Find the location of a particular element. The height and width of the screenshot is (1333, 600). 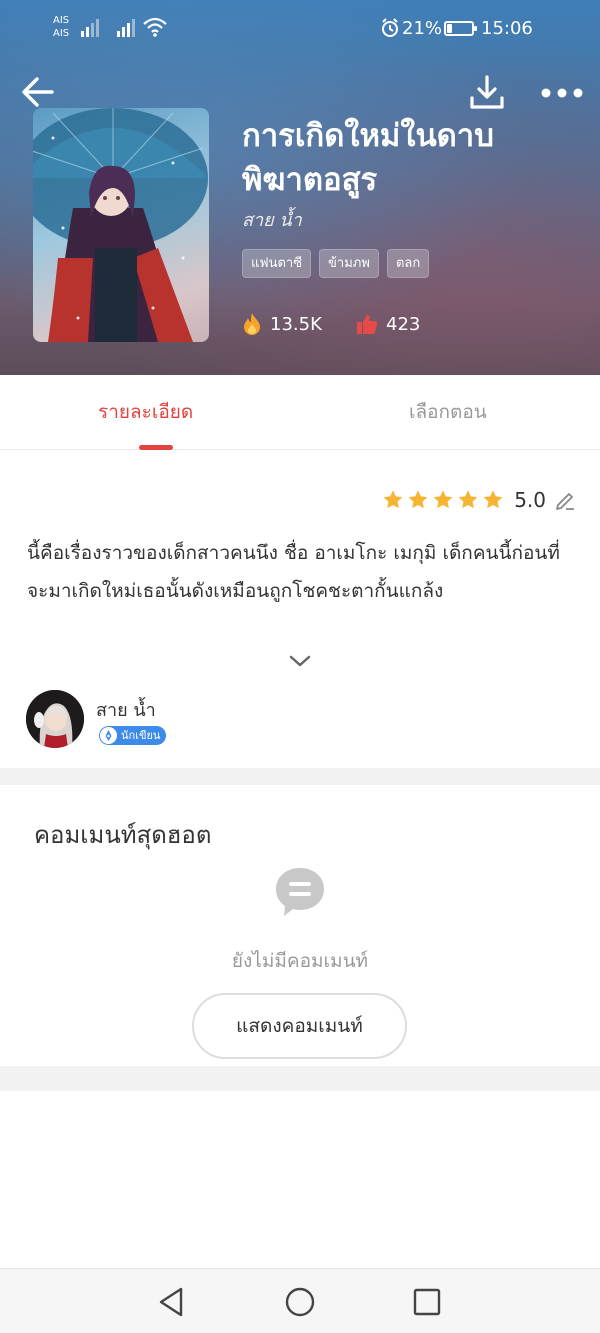

status-right: 21% 15:06 is located at coordinates (490, 29).